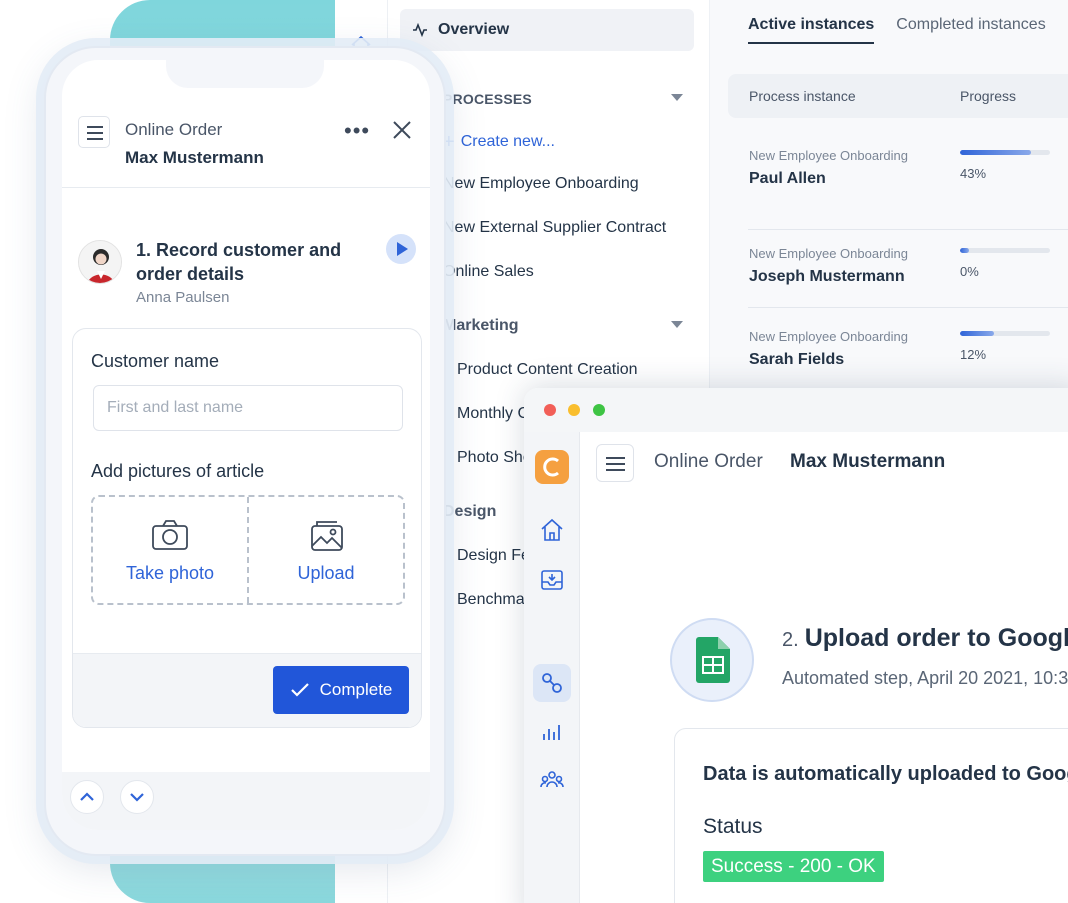 Image resolution: width=1068 pixels, height=903 pixels. I want to click on marketing-heading: Marketing, so click(481, 326).